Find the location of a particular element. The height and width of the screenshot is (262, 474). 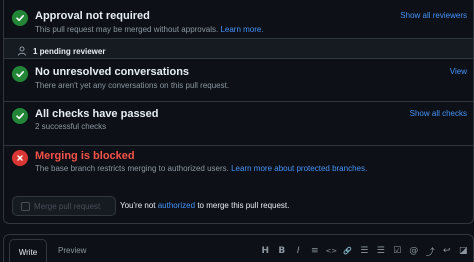

merge-button-label: Merge pull request is located at coordinates (67, 206).